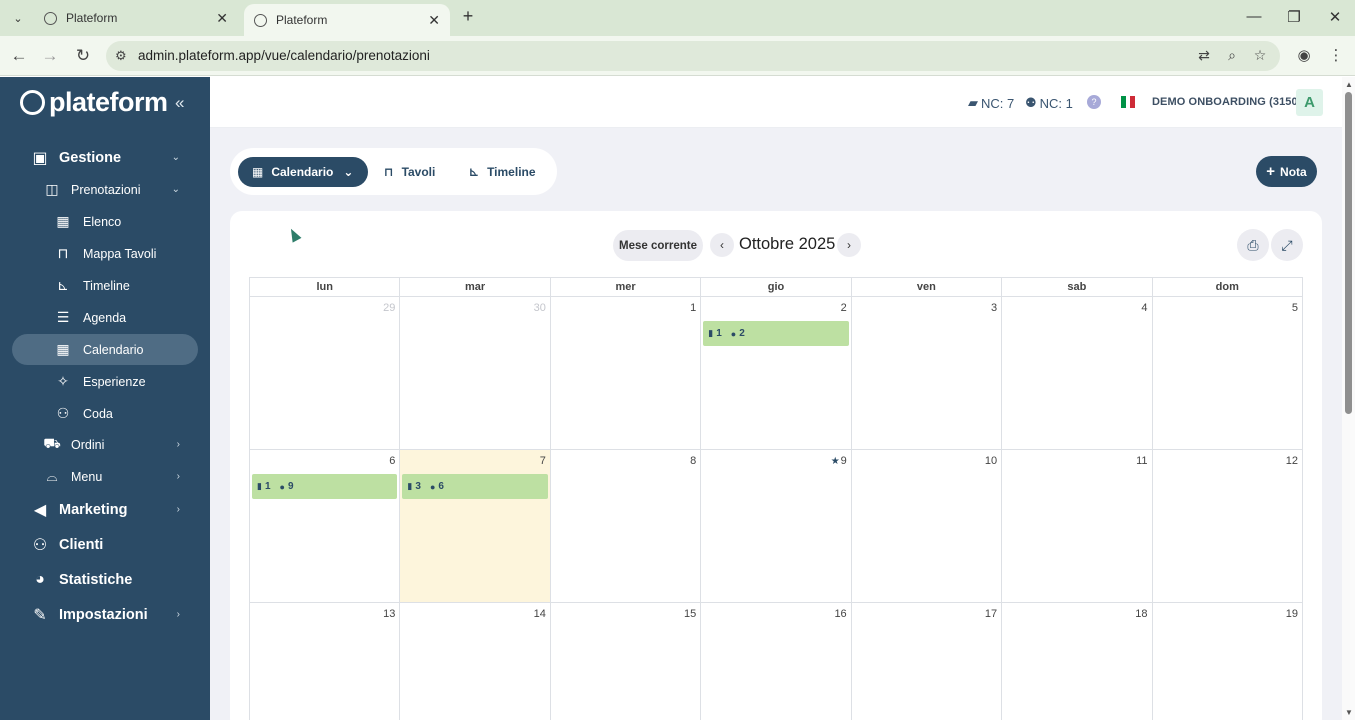  Describe the element at coordinates (776, 373) in the screenshot. I see `calendar-day: 2 ▮ 1 ● 2` at that location.